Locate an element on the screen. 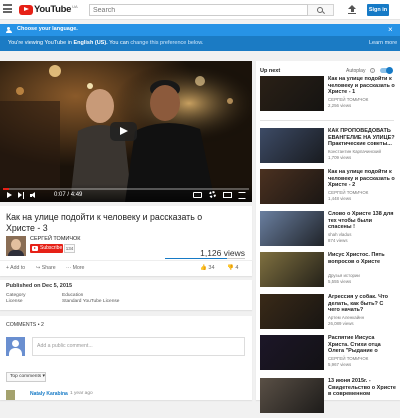 Image resolution: width=400 pixels, height=418 pixels. comments-card is located at coordinates (126, 358).